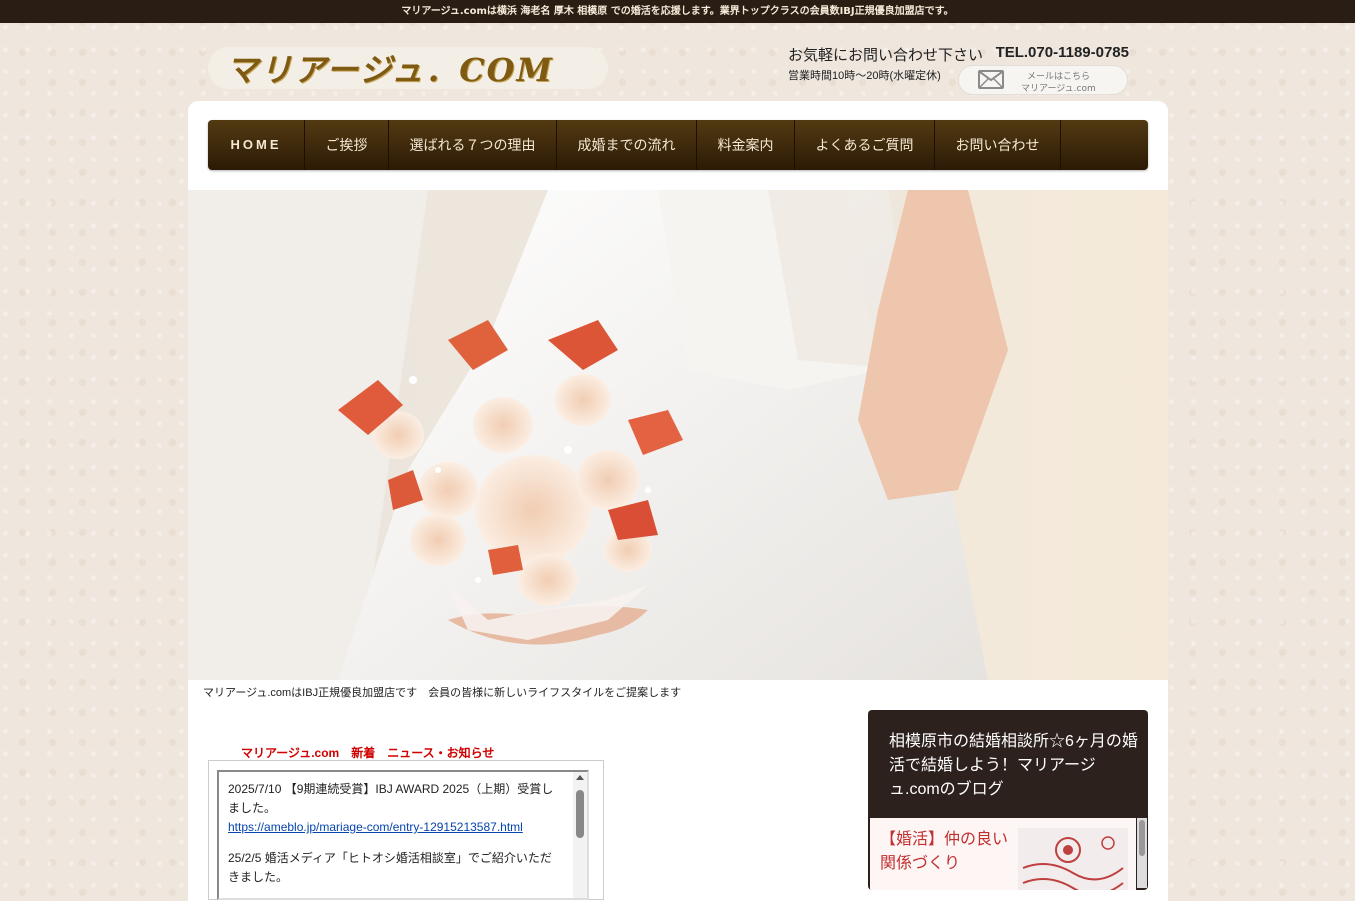 This screenshot has height=901, width=1355. What do you see at coordinates (746, 145) in the screenshot?
I see `nav-pricing: 料金案内` at bounding box center [746, 145].